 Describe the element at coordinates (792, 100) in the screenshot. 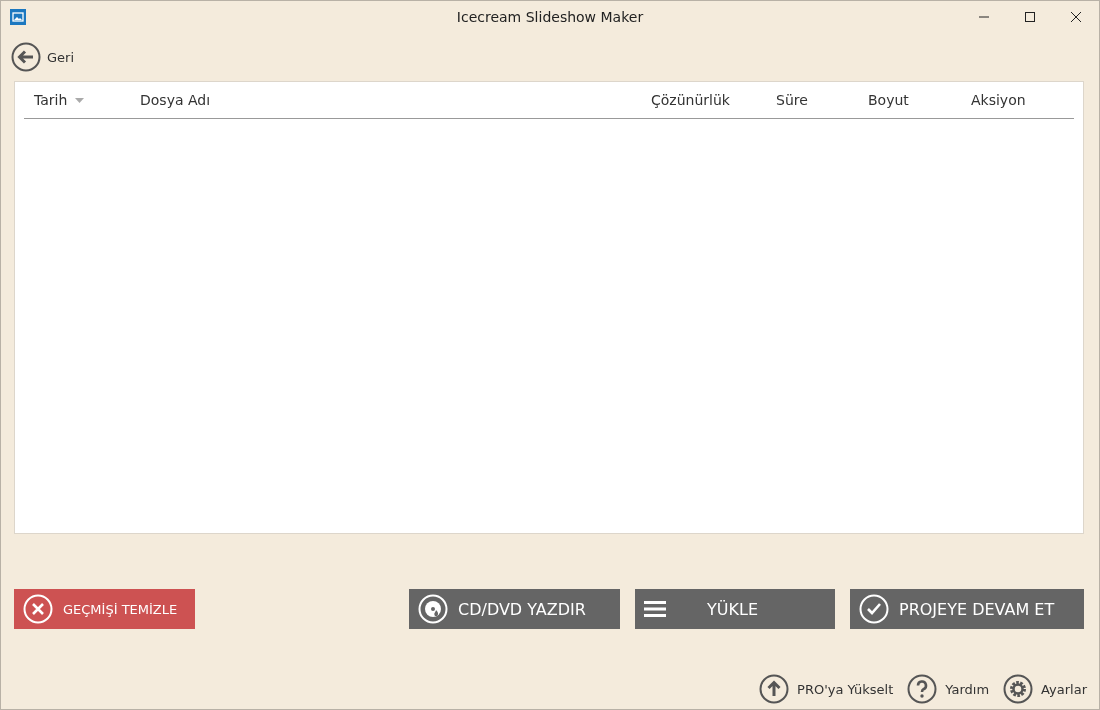

I see `column-header: Süre` at that location.